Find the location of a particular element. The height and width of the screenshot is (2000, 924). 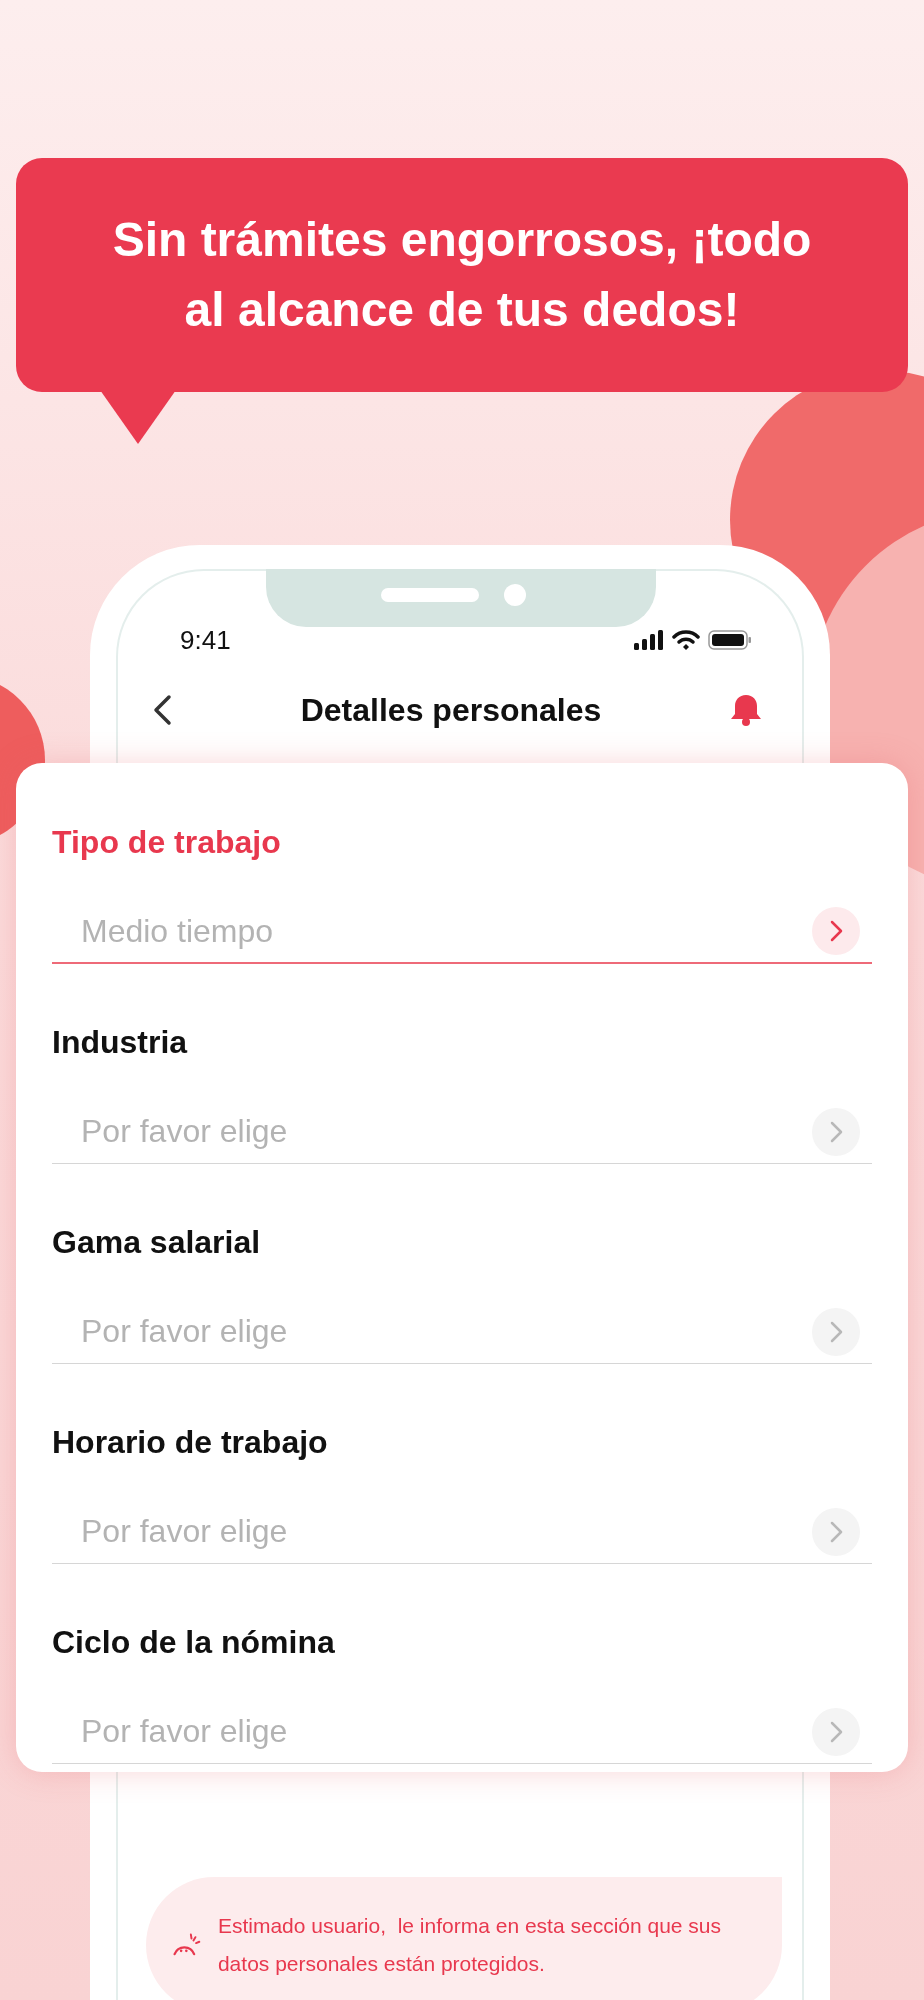

field-label: Ciclo de la nómina is located at coordinates (193, 1642).